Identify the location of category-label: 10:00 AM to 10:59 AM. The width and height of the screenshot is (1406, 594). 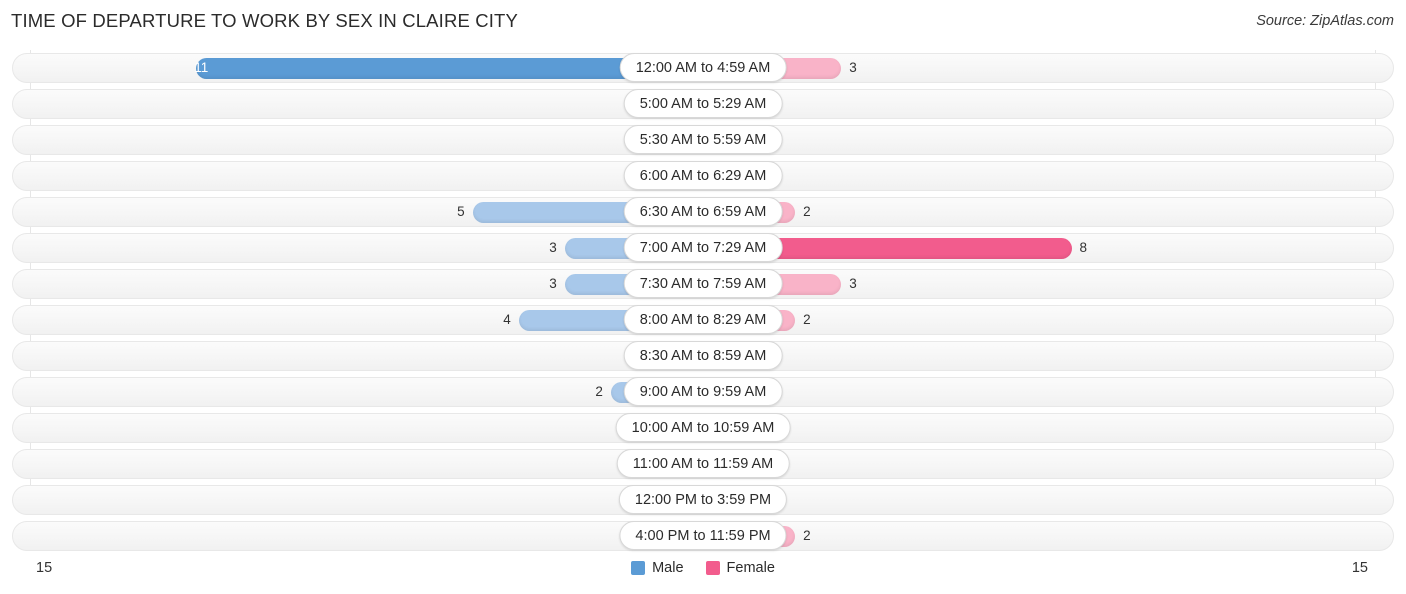
(703, 427).